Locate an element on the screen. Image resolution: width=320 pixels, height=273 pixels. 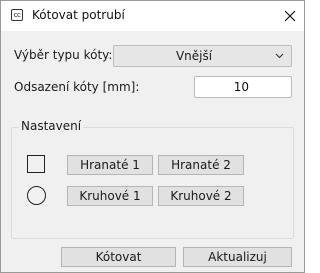
window-title: Kótovat potrubí is located at coordinates (78, 15).